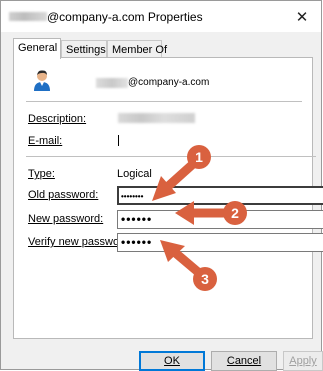  I want to click on description-field, so click(156, 118).